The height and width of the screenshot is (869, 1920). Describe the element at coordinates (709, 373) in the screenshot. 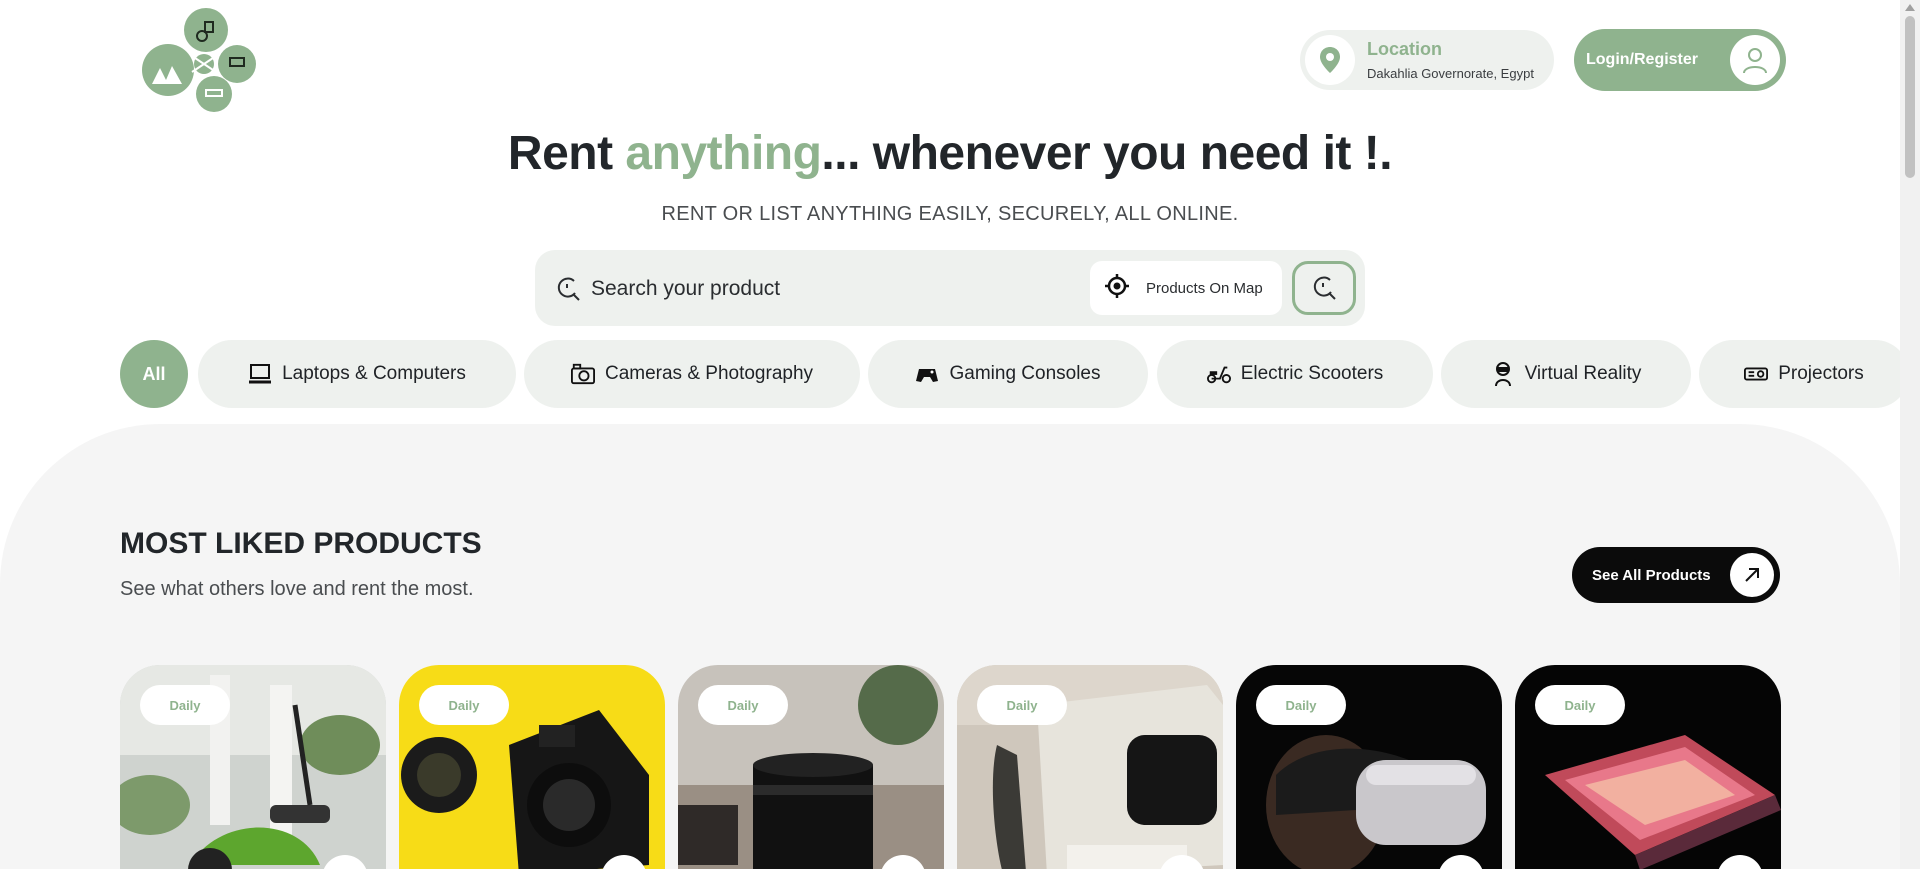

I see `category-label: Cameras & Photography` at that location.